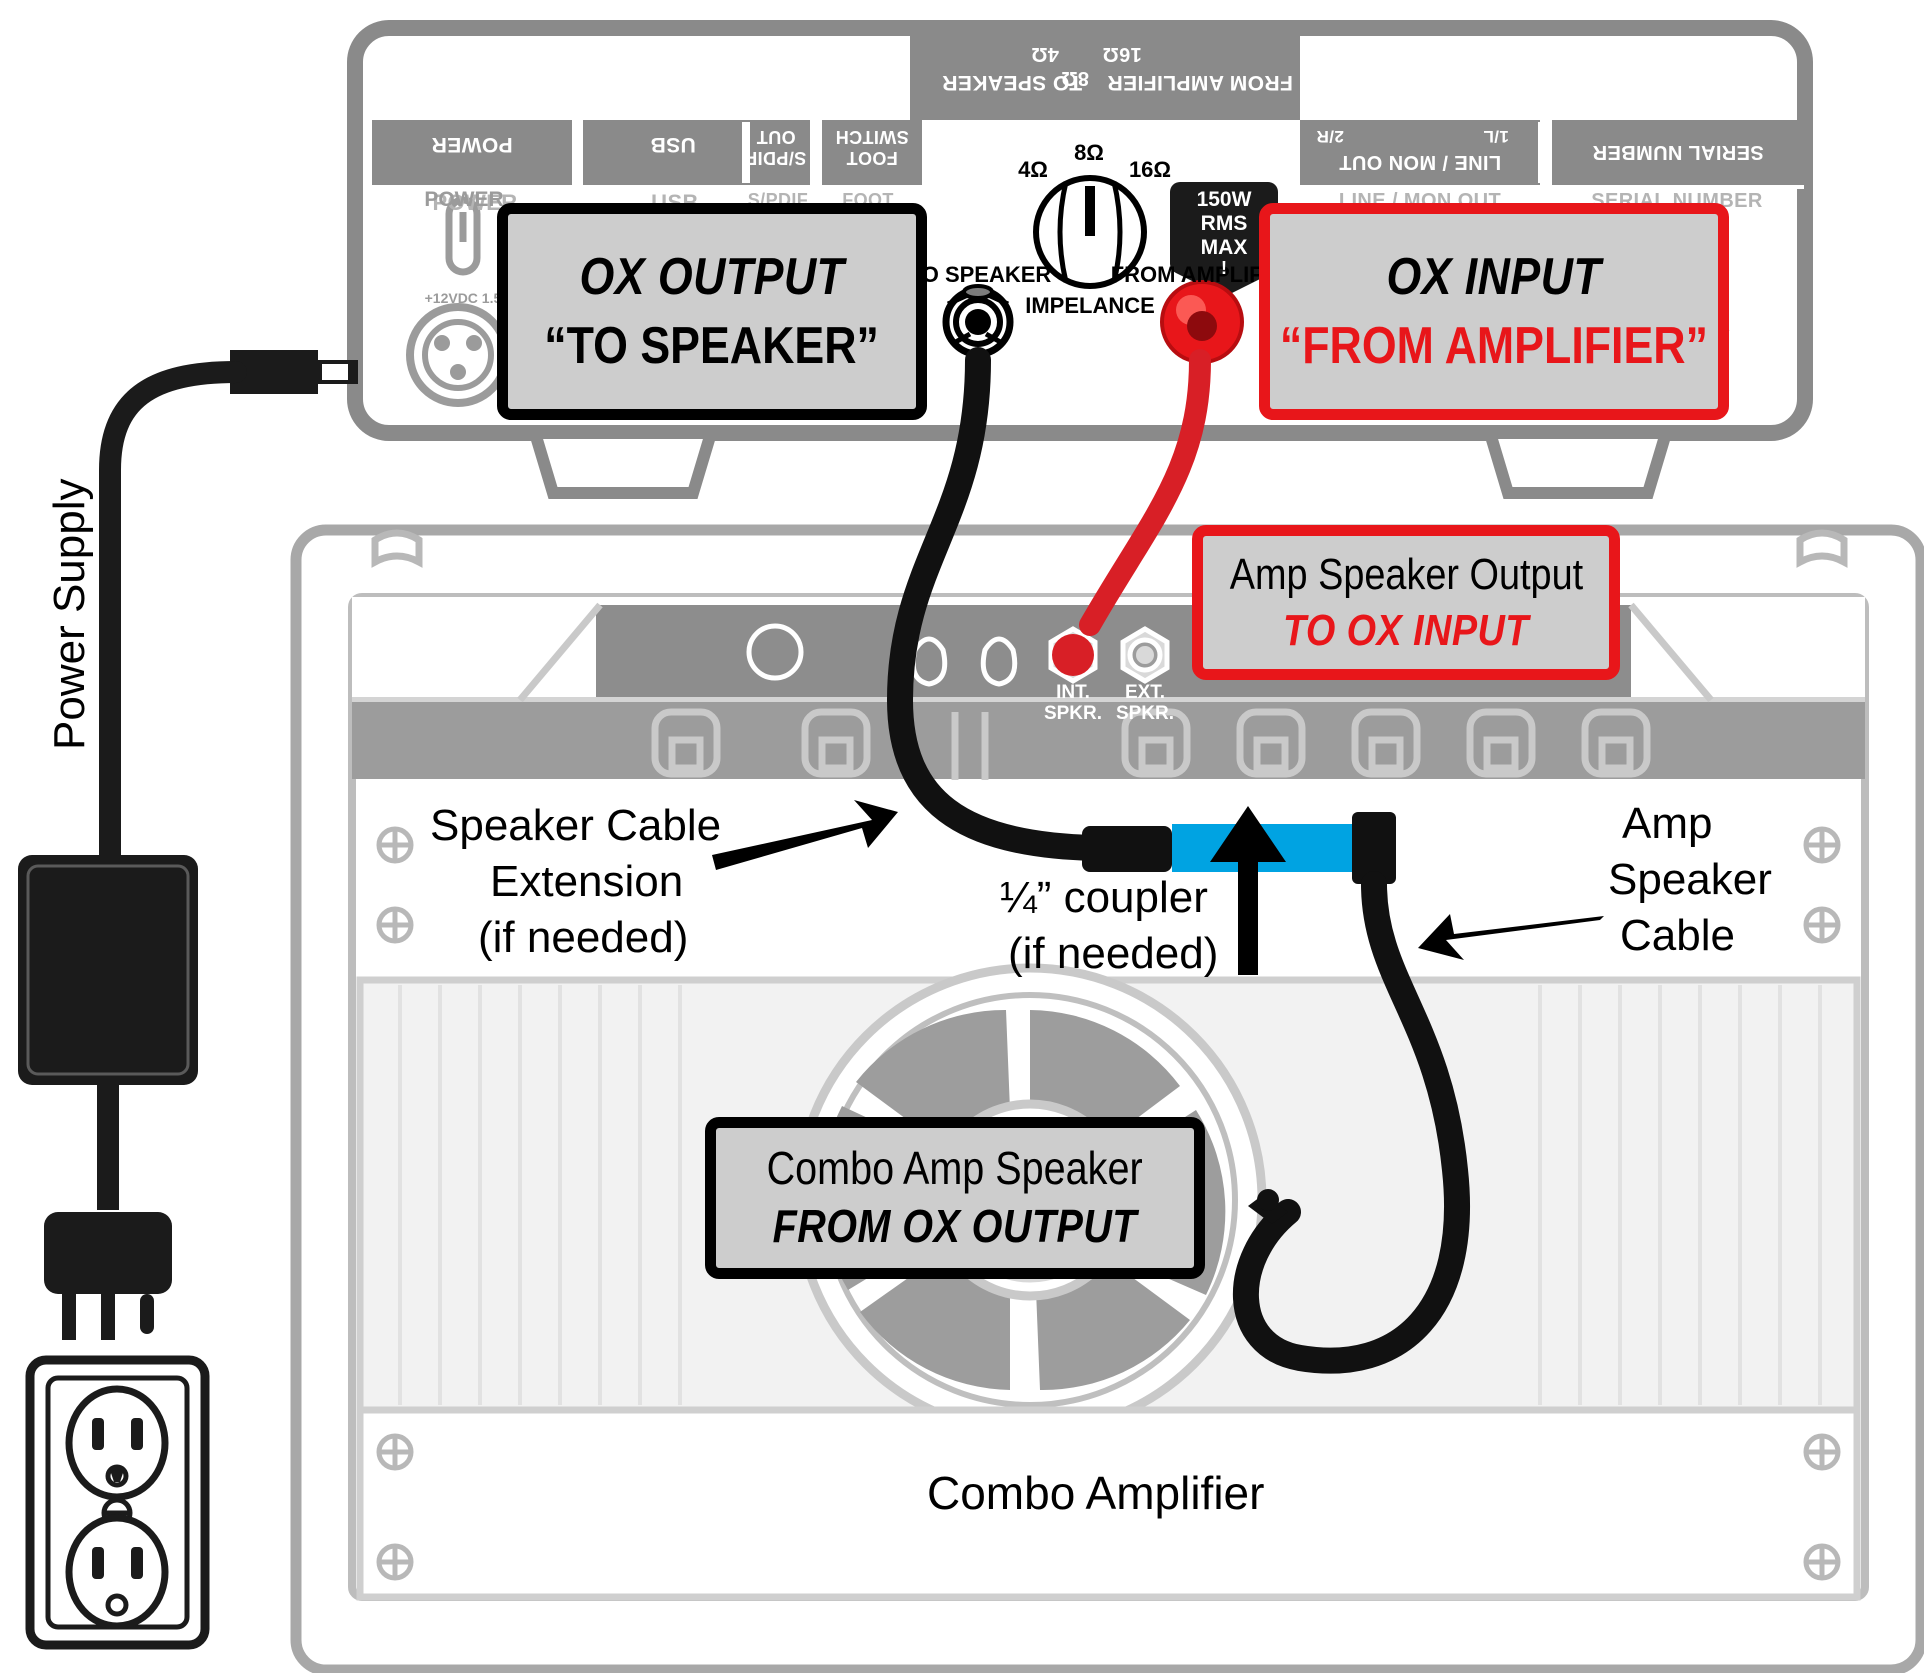 This screenshot has height=1673, width=1924. What do you see at coordinates (576, 825) in the screenshot?
I see `label-speaker-cable-extension-line1: Speaker Cable` at bounding box center [576, 825].